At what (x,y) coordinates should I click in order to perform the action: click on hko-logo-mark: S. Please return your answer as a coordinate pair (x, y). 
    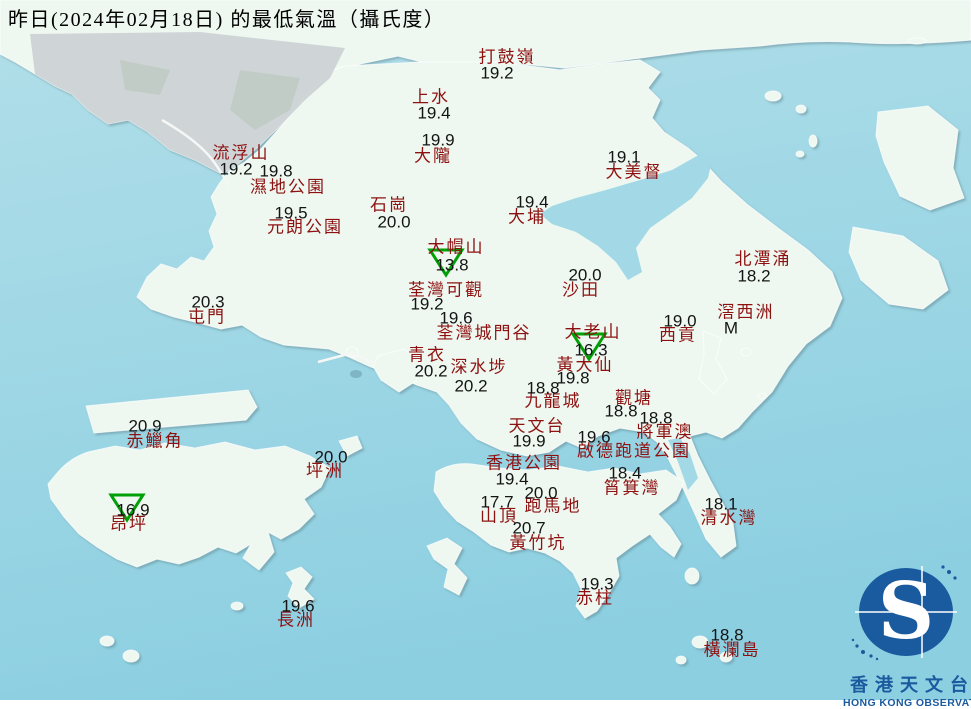
    Looking at the image, I should click on (904, 613).